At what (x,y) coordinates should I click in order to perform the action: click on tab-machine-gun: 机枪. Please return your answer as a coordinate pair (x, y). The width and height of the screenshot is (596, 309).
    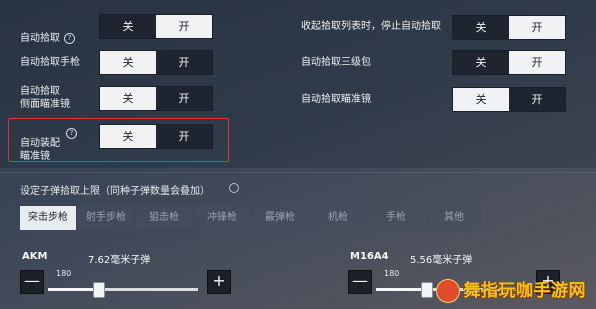
    Looking at the image, I should click on (338, 218).